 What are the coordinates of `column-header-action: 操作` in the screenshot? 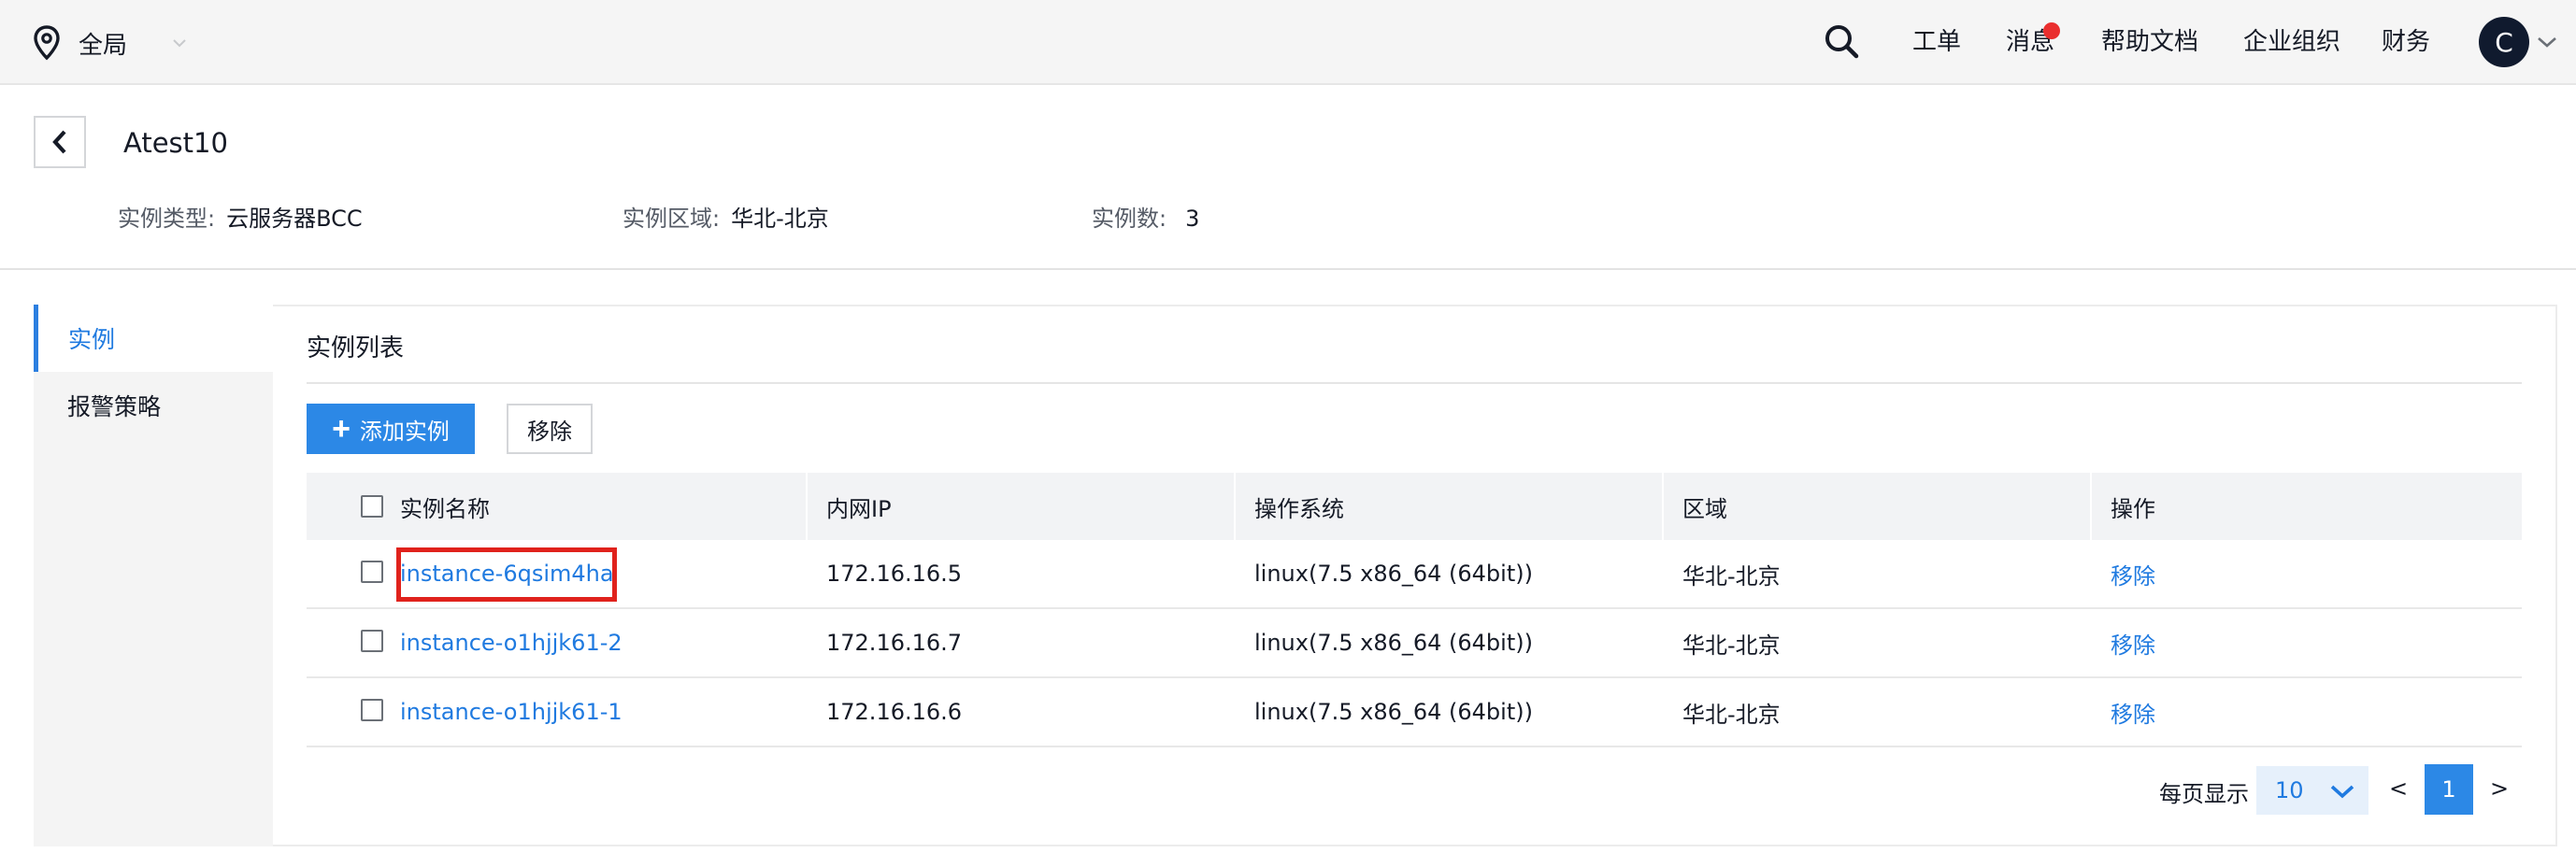 It's located at (2133, 508).